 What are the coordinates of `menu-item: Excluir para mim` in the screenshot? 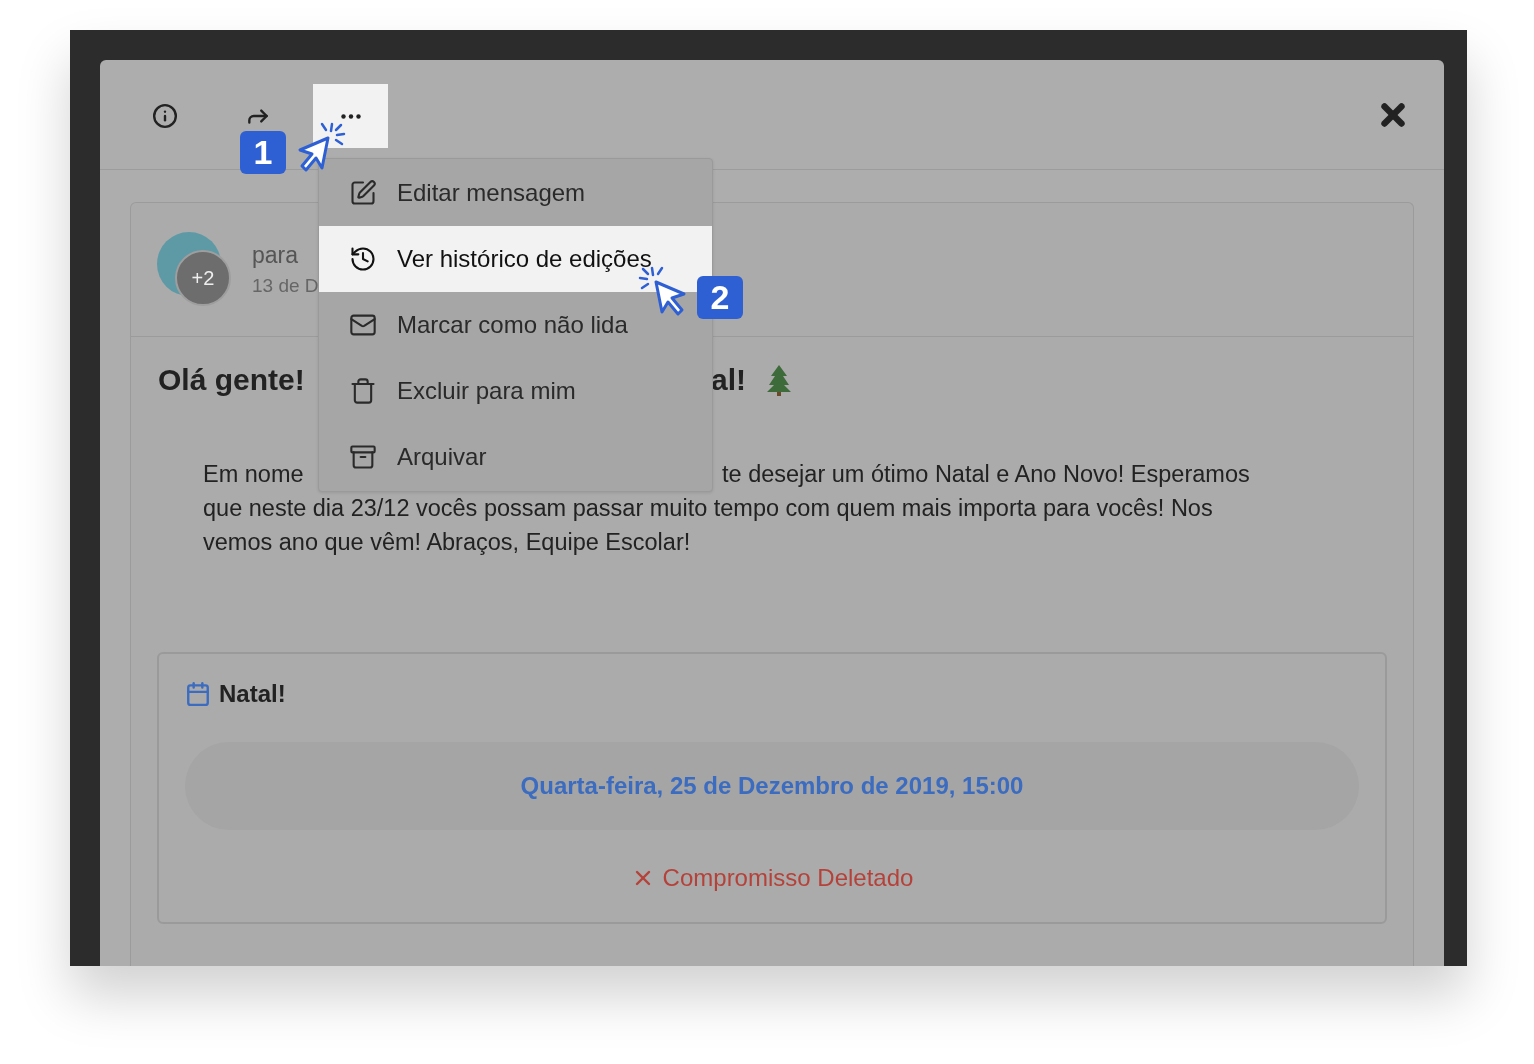 It's located at (515, 391).